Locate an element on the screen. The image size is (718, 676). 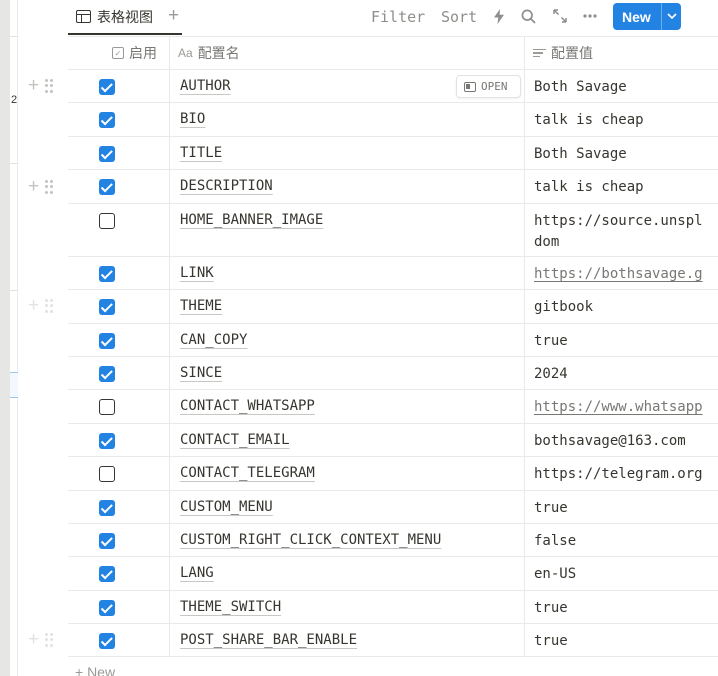
chevron-down-icon is located at coordinates (671, 16).